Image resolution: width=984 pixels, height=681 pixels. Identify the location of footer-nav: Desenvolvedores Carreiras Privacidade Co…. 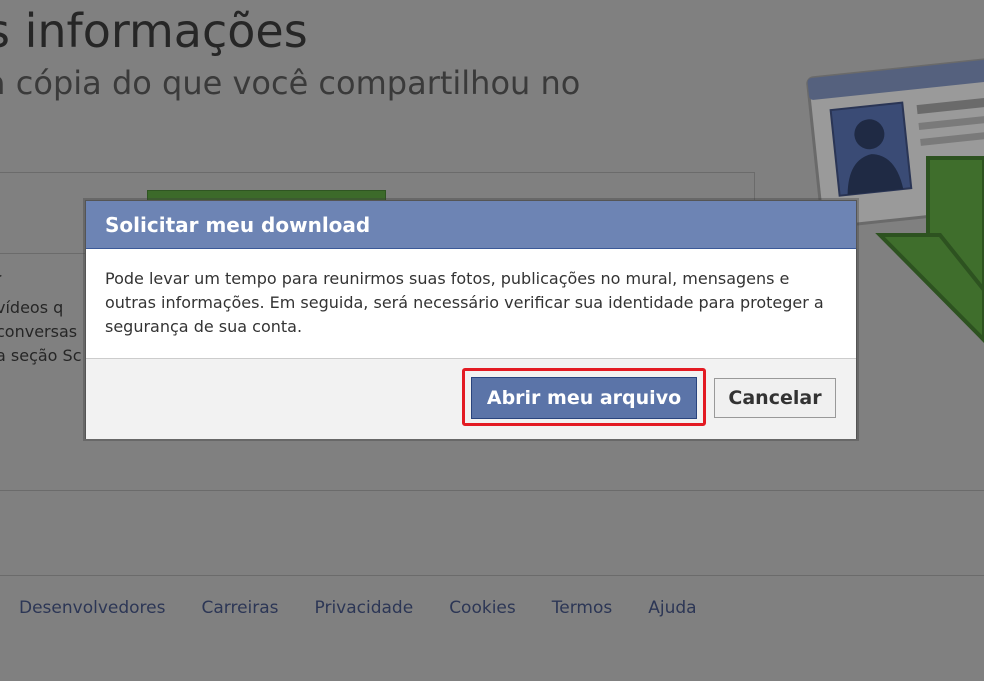
(358, 608).